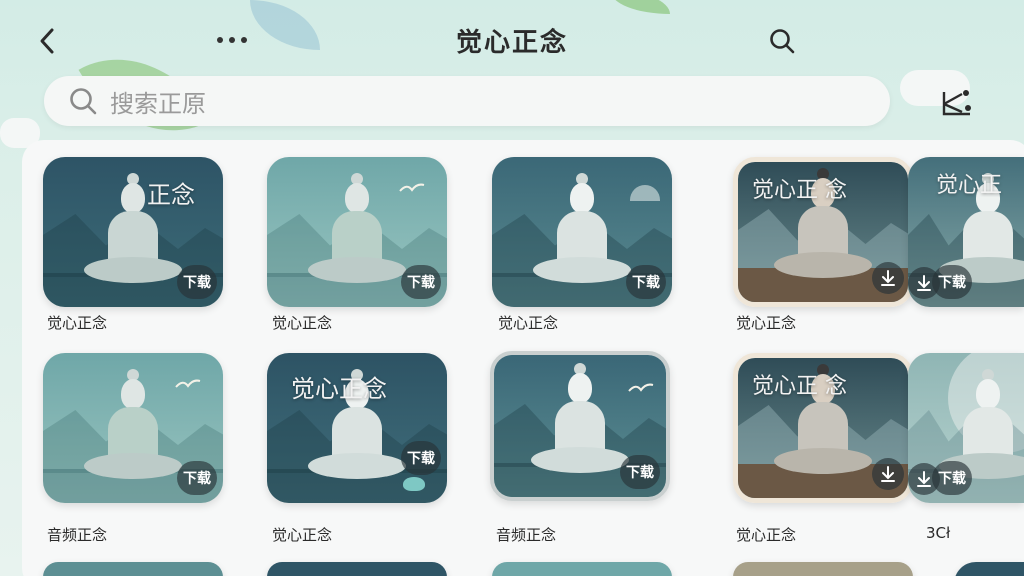  Describe the element at coordinates (467, 101) in the screenshot. I see `search-bar: 搜索正原` at that location.